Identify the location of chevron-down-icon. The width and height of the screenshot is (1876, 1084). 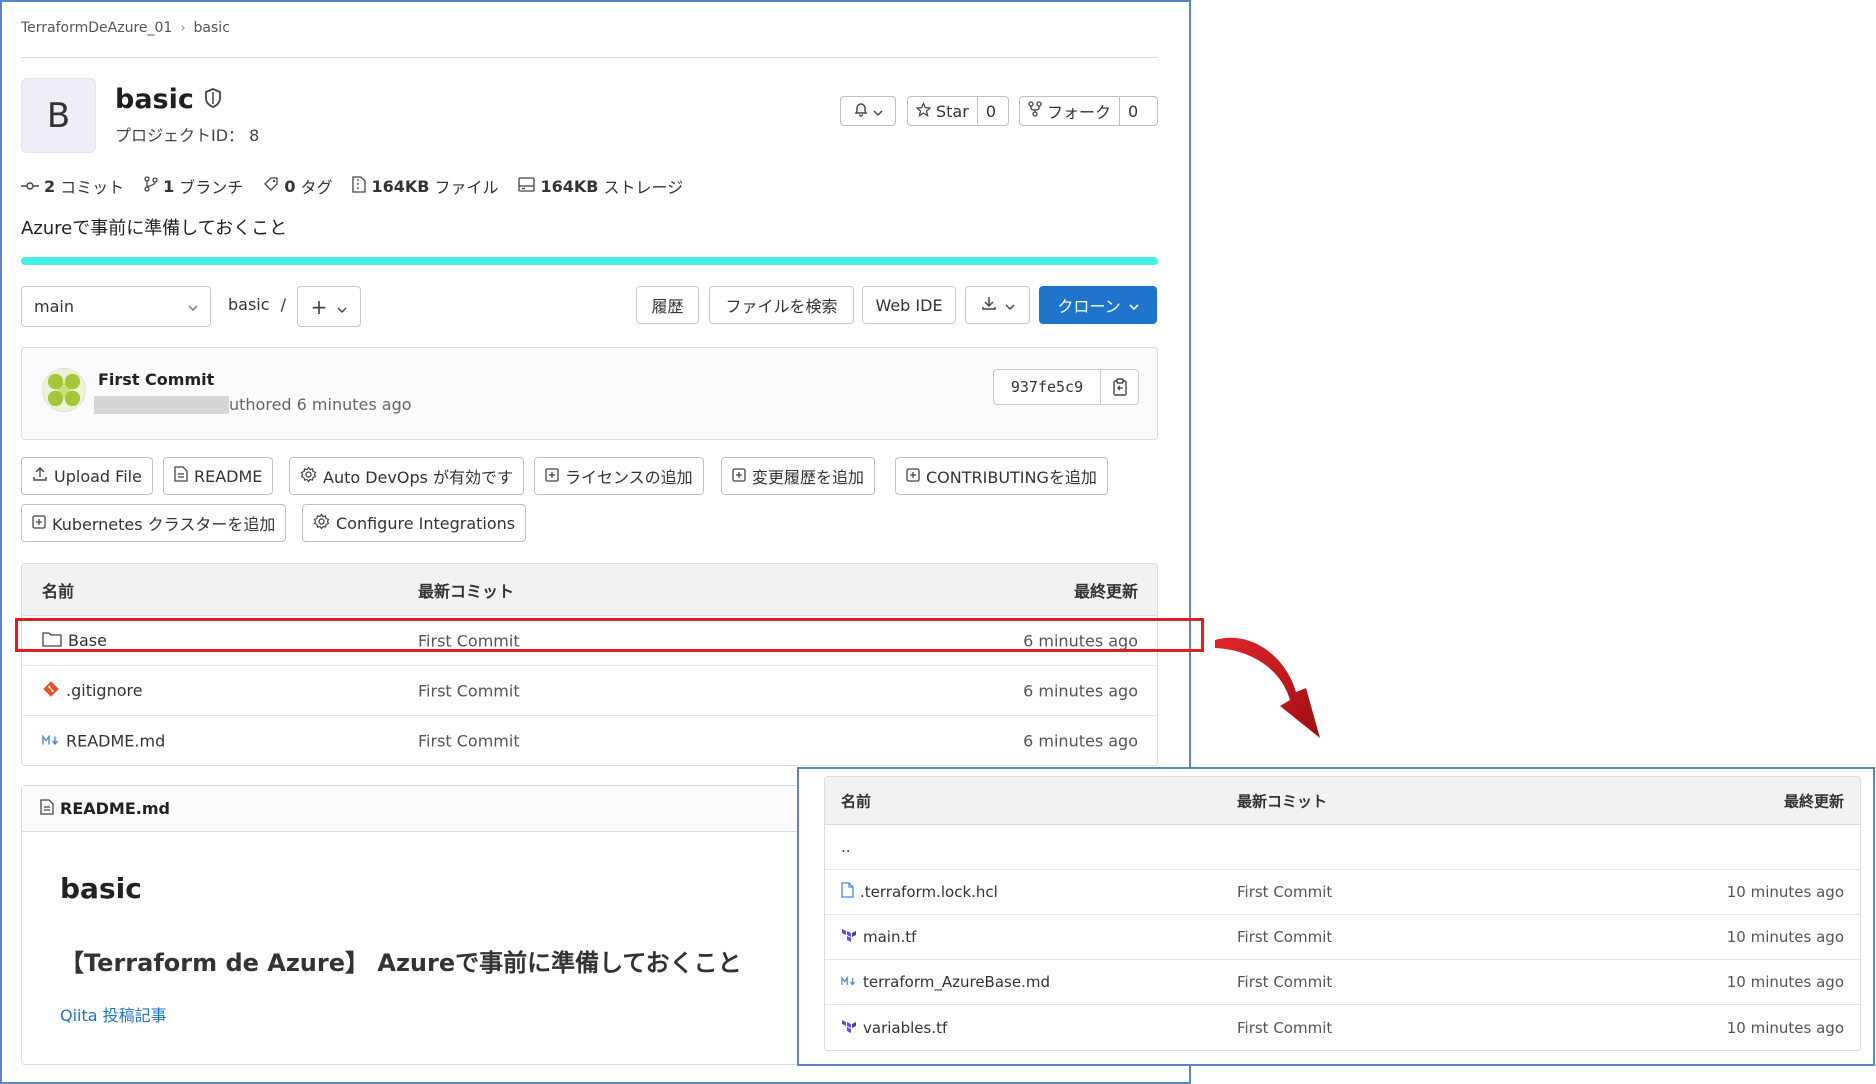
(1134, 305).